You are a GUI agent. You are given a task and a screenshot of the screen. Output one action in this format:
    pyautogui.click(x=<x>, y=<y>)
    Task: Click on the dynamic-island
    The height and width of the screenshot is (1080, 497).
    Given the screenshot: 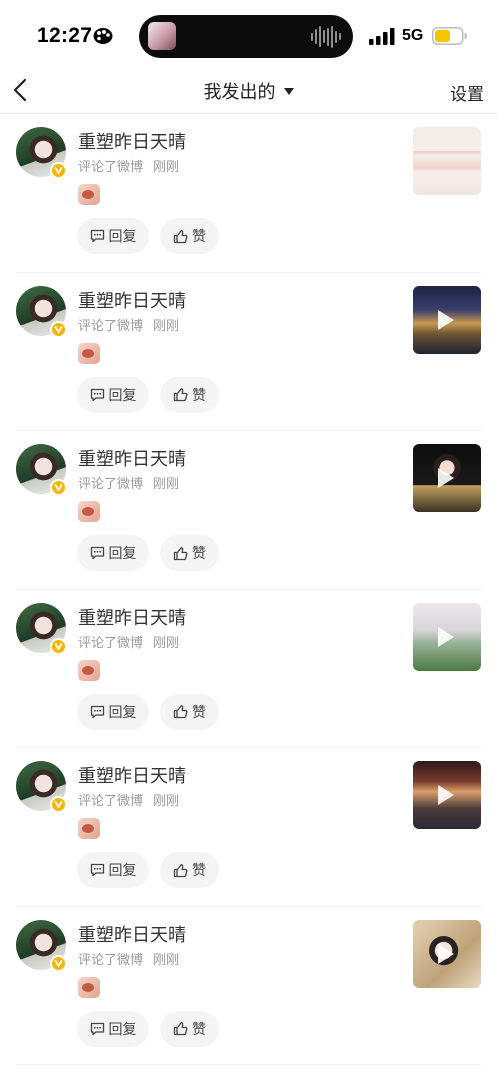 What is the action you would take?
    pyautogui.click(x=246, y=36)
    